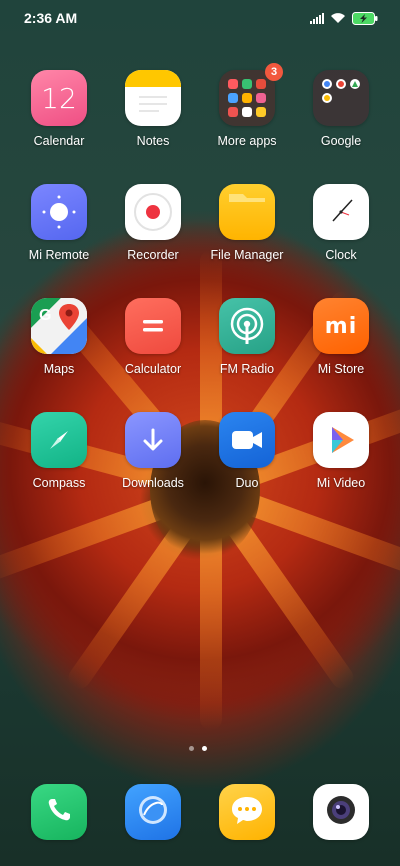  I want to click on folder-icon, so click(341, 98).